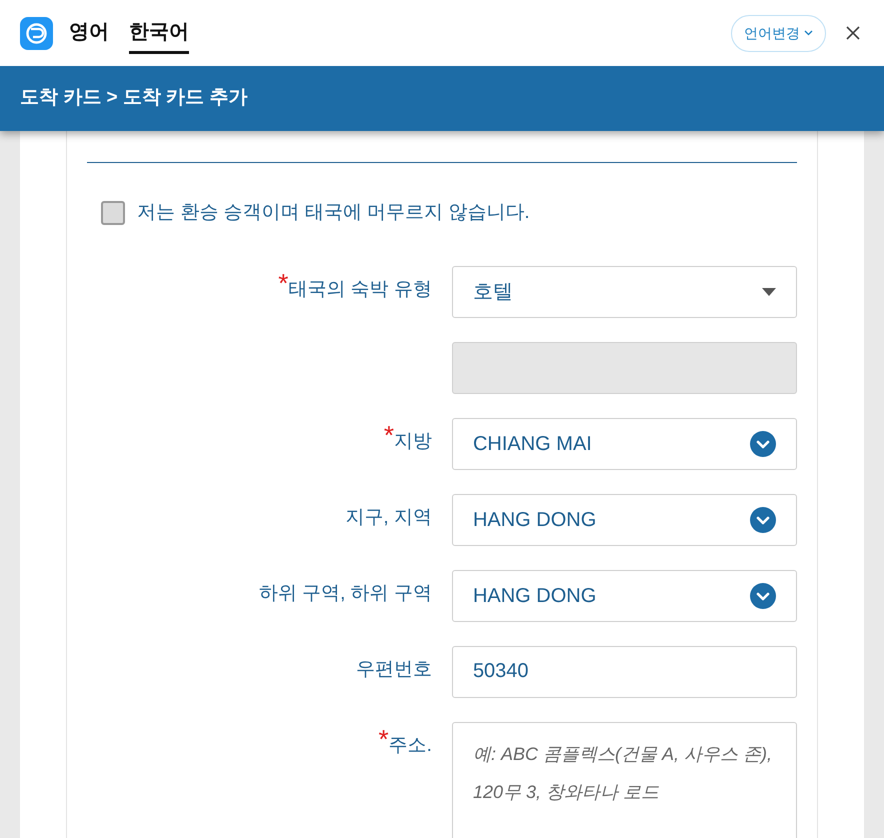 Image resolution: width=884 pixels, height=838 pixels. What do you see at coordinates (134, 98) in the screenshot?
I see `breadcrumb: 도착 카드 > 도착 카드 추가` at bounding box center [134, 98].